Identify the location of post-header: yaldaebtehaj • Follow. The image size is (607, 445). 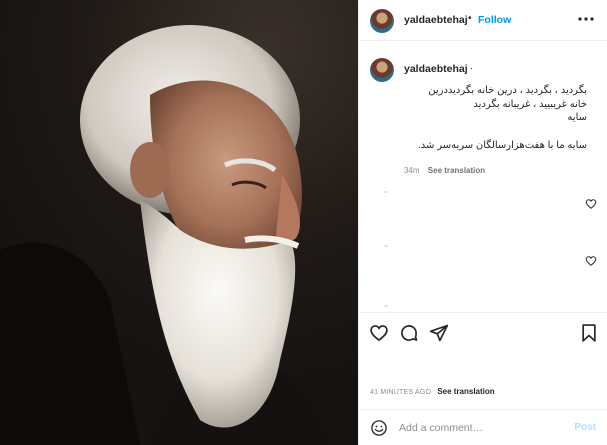
(483, 20).